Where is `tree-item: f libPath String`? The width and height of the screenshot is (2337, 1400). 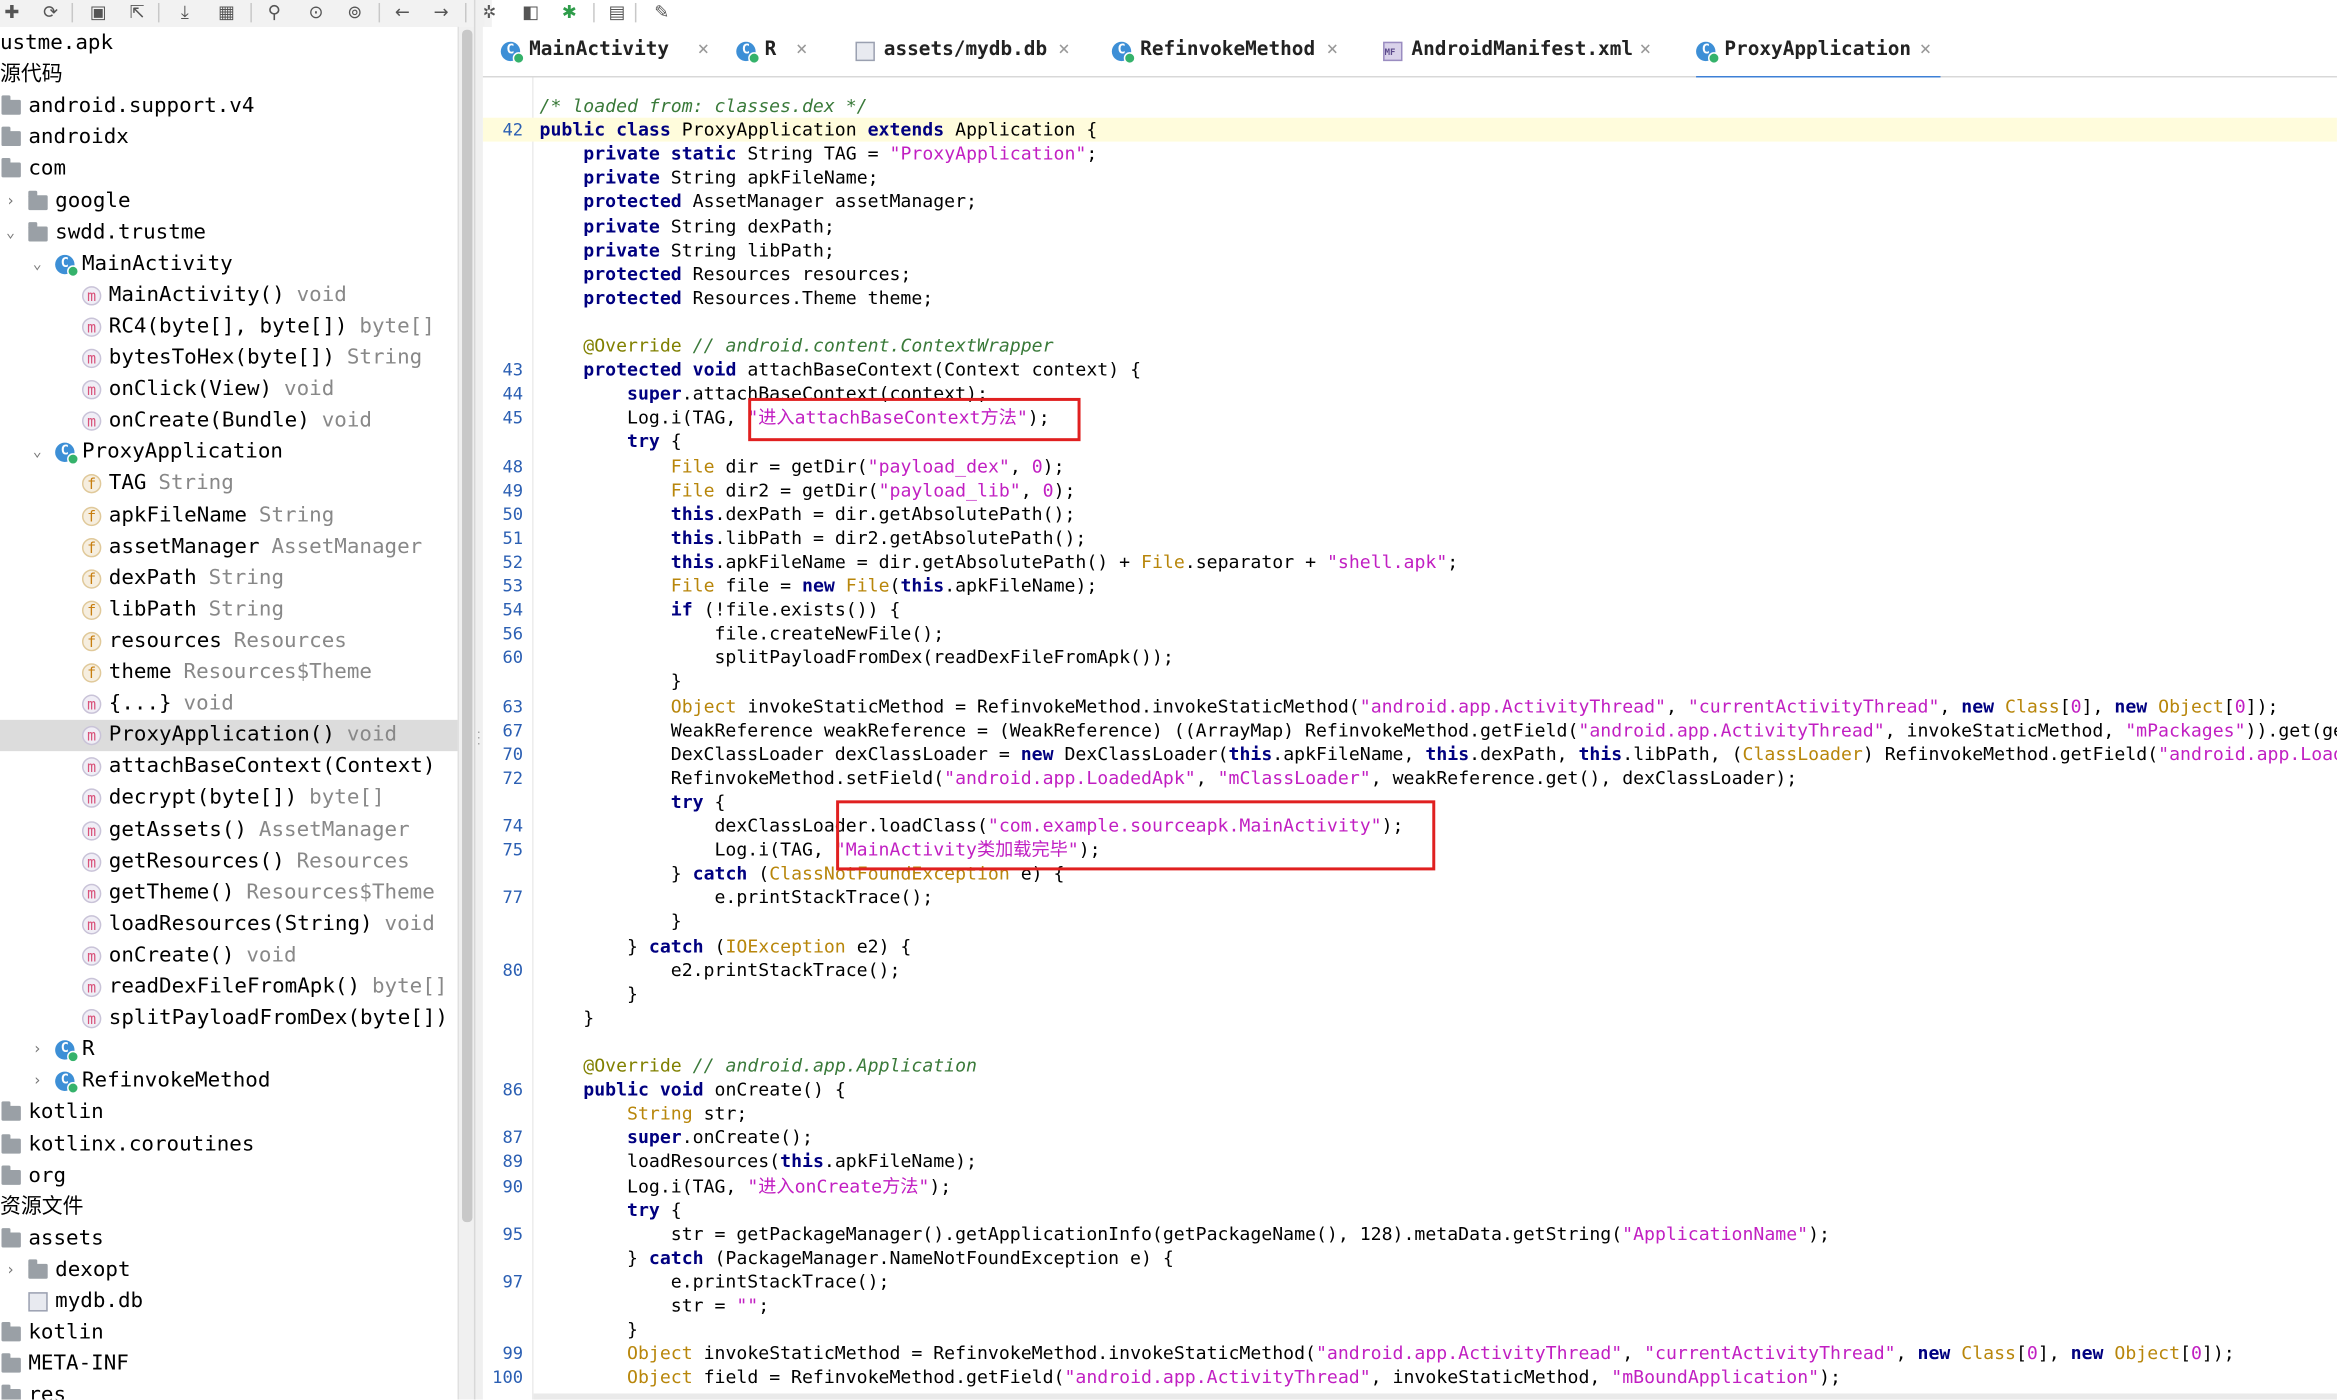 tree-item: f libPath String is located at coordinates (229, 609).